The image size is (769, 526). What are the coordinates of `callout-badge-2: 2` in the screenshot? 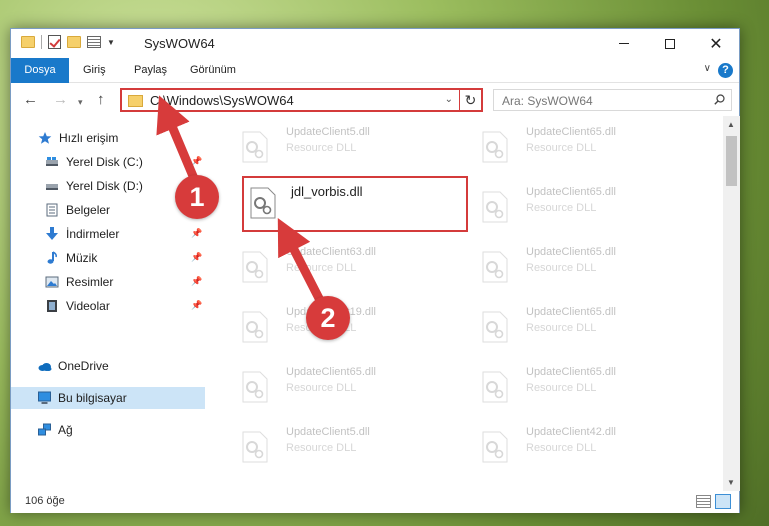 It's located at (328, 318).